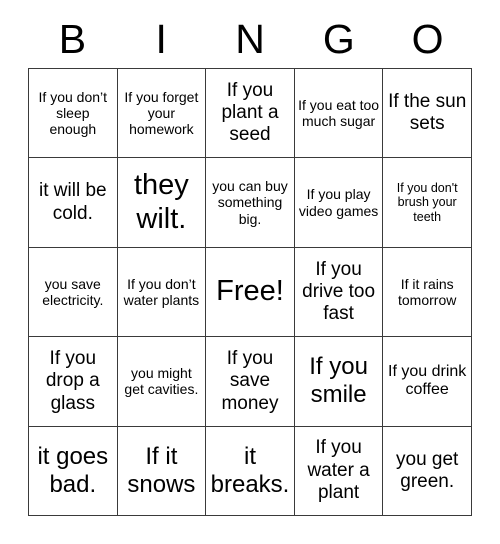  I want to click on bingo-cell-text: they wilt., so click(161, 201).